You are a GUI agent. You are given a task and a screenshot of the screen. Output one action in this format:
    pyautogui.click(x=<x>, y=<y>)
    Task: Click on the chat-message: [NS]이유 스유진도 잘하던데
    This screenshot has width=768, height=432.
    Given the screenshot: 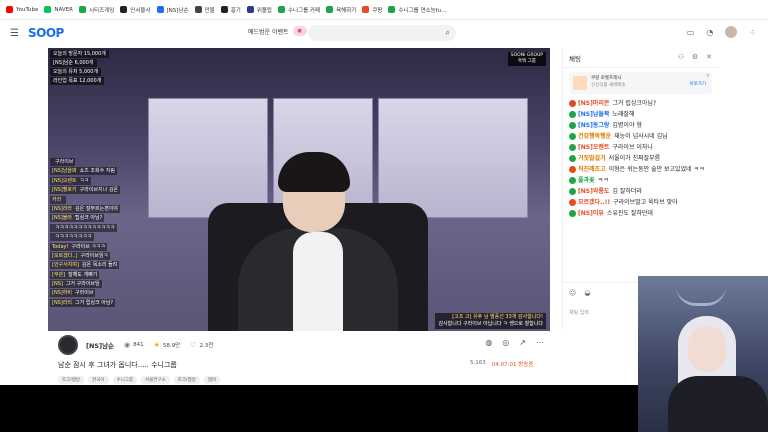 What is the action you would take?
    pyautogui.click(x=640, y=213)
    